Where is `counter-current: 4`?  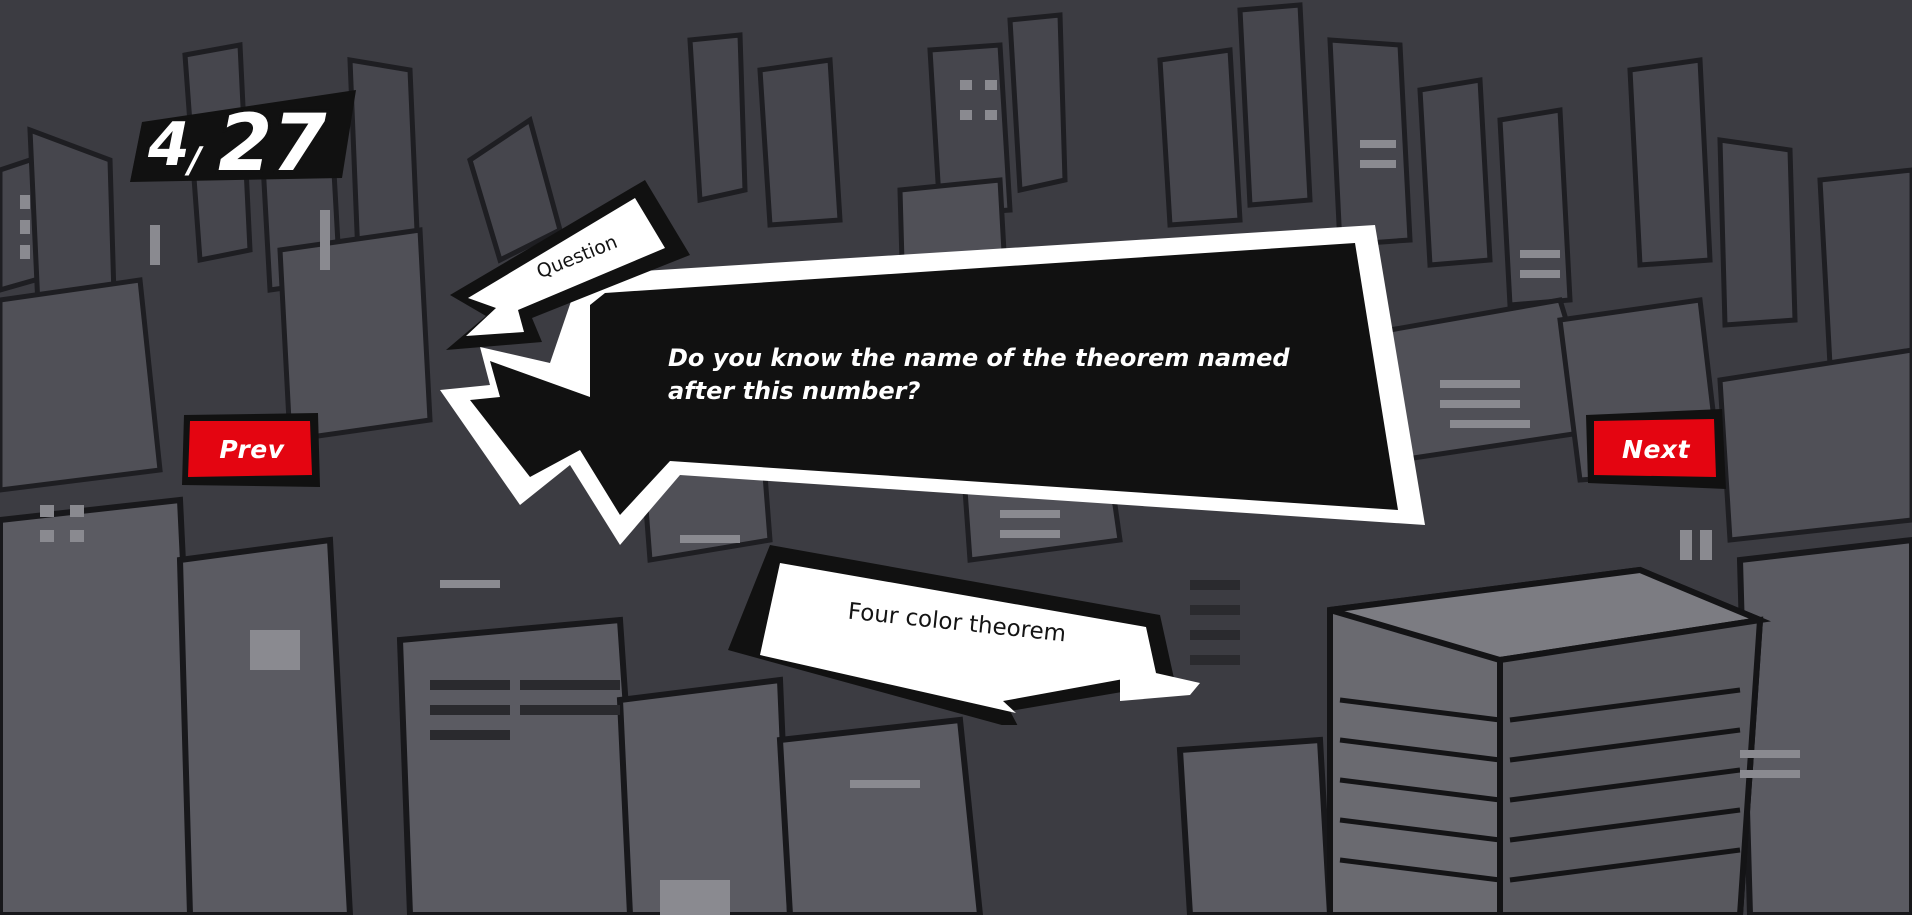 counter-current: 4 is located at coordinates (168, 145).